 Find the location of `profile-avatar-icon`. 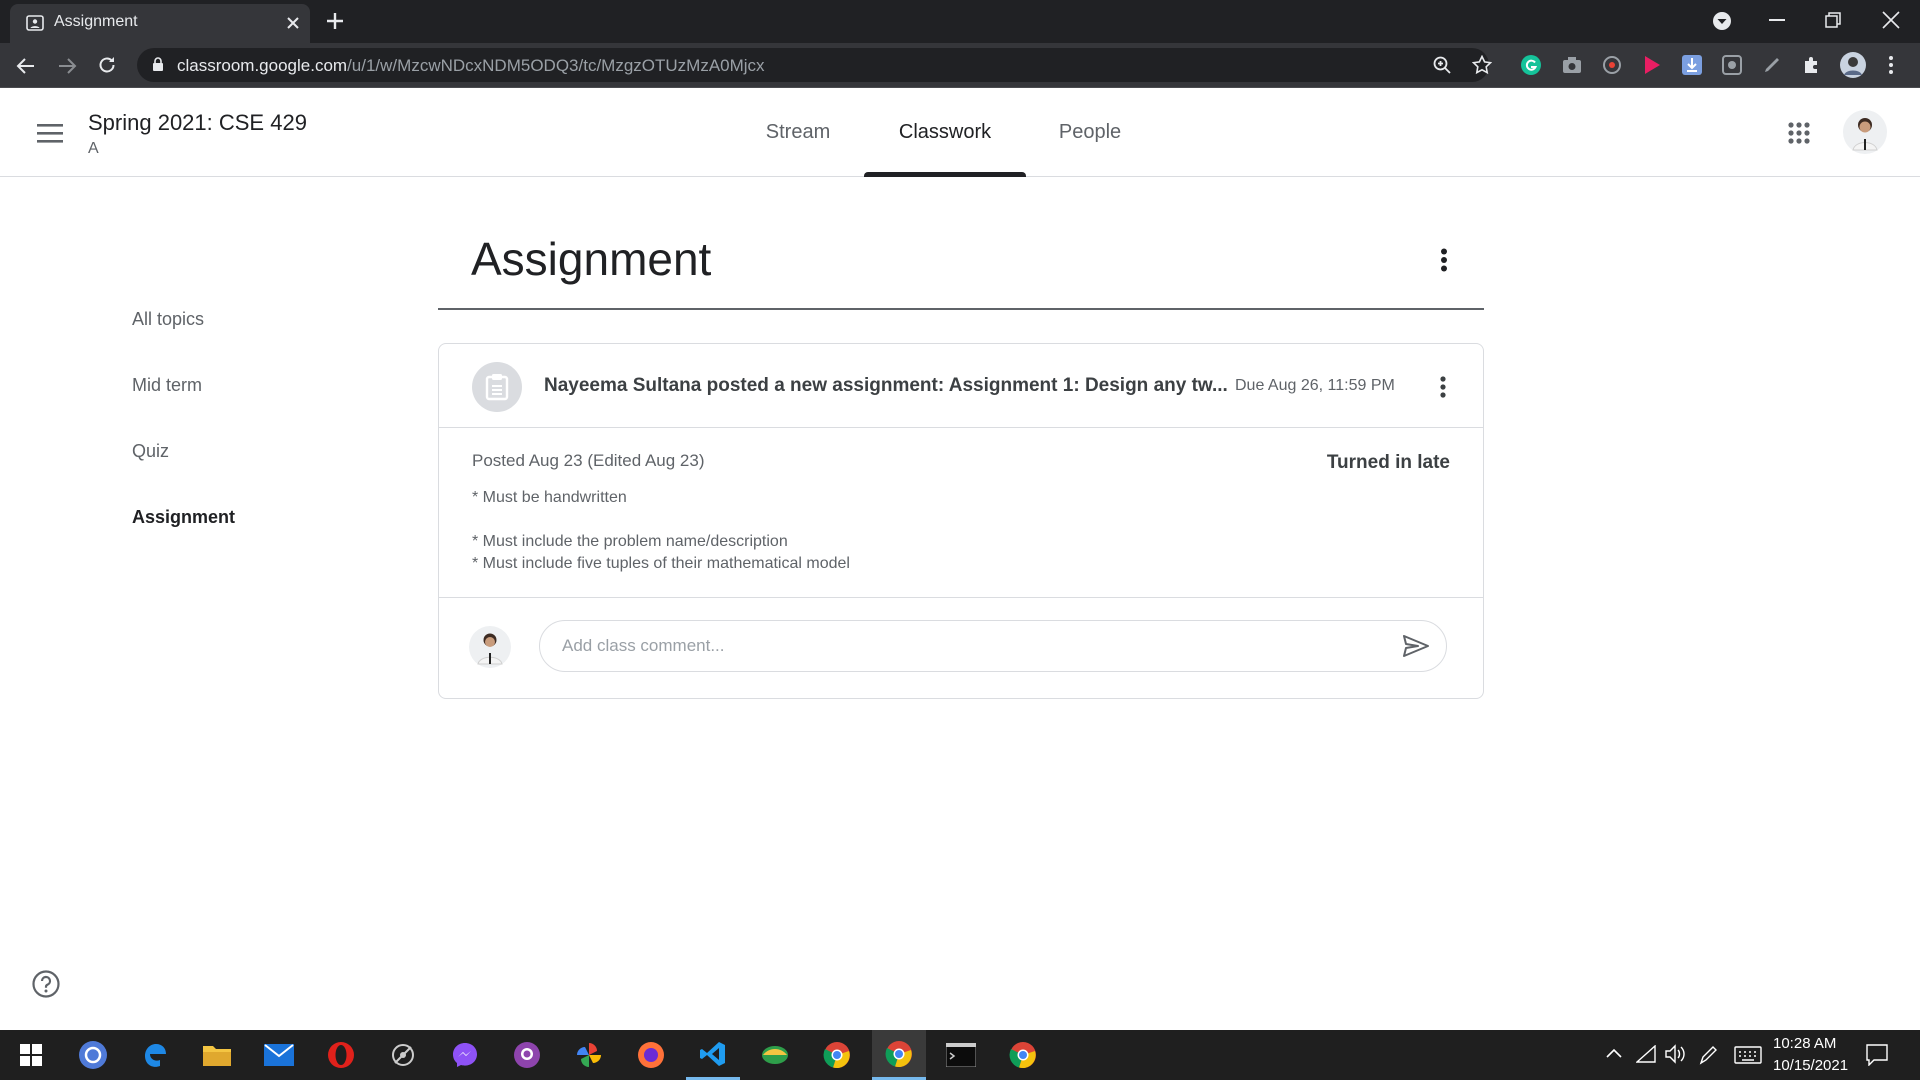

profile-avatar-icon is located at coordinates (1853, 65).